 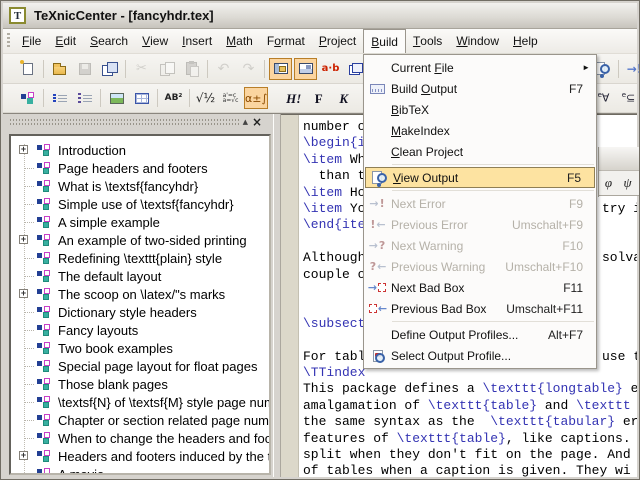 I want to click on section-icon, so click(x=45, y=312).